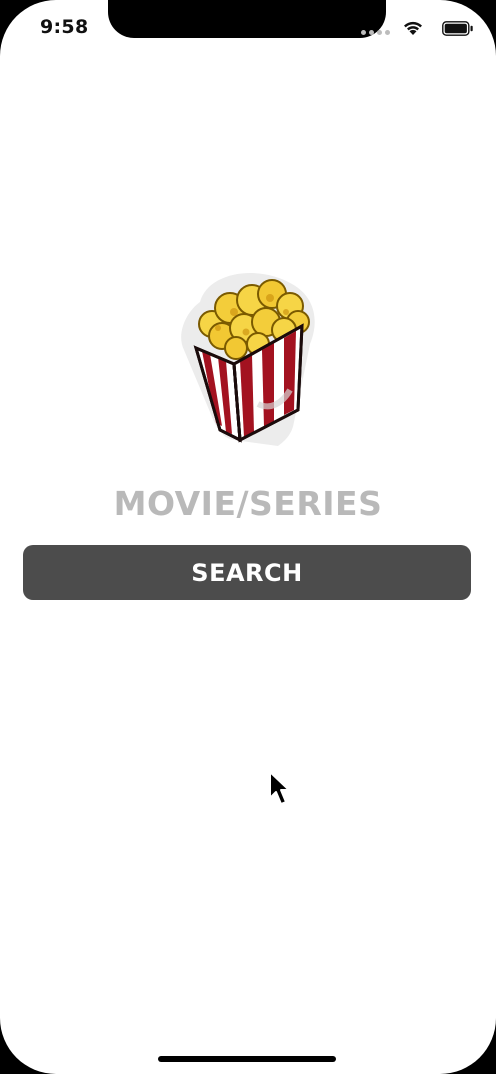 The image size is (496, 1074). I want to click on cellular-signal-icon, so click(375, 32).